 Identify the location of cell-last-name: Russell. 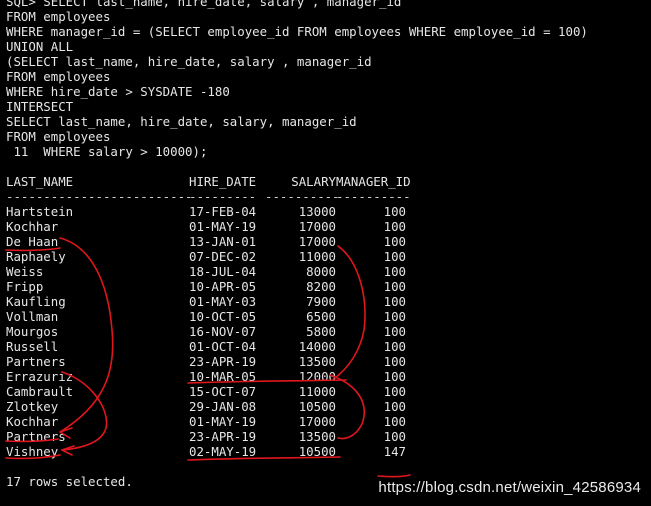
(32, 346).